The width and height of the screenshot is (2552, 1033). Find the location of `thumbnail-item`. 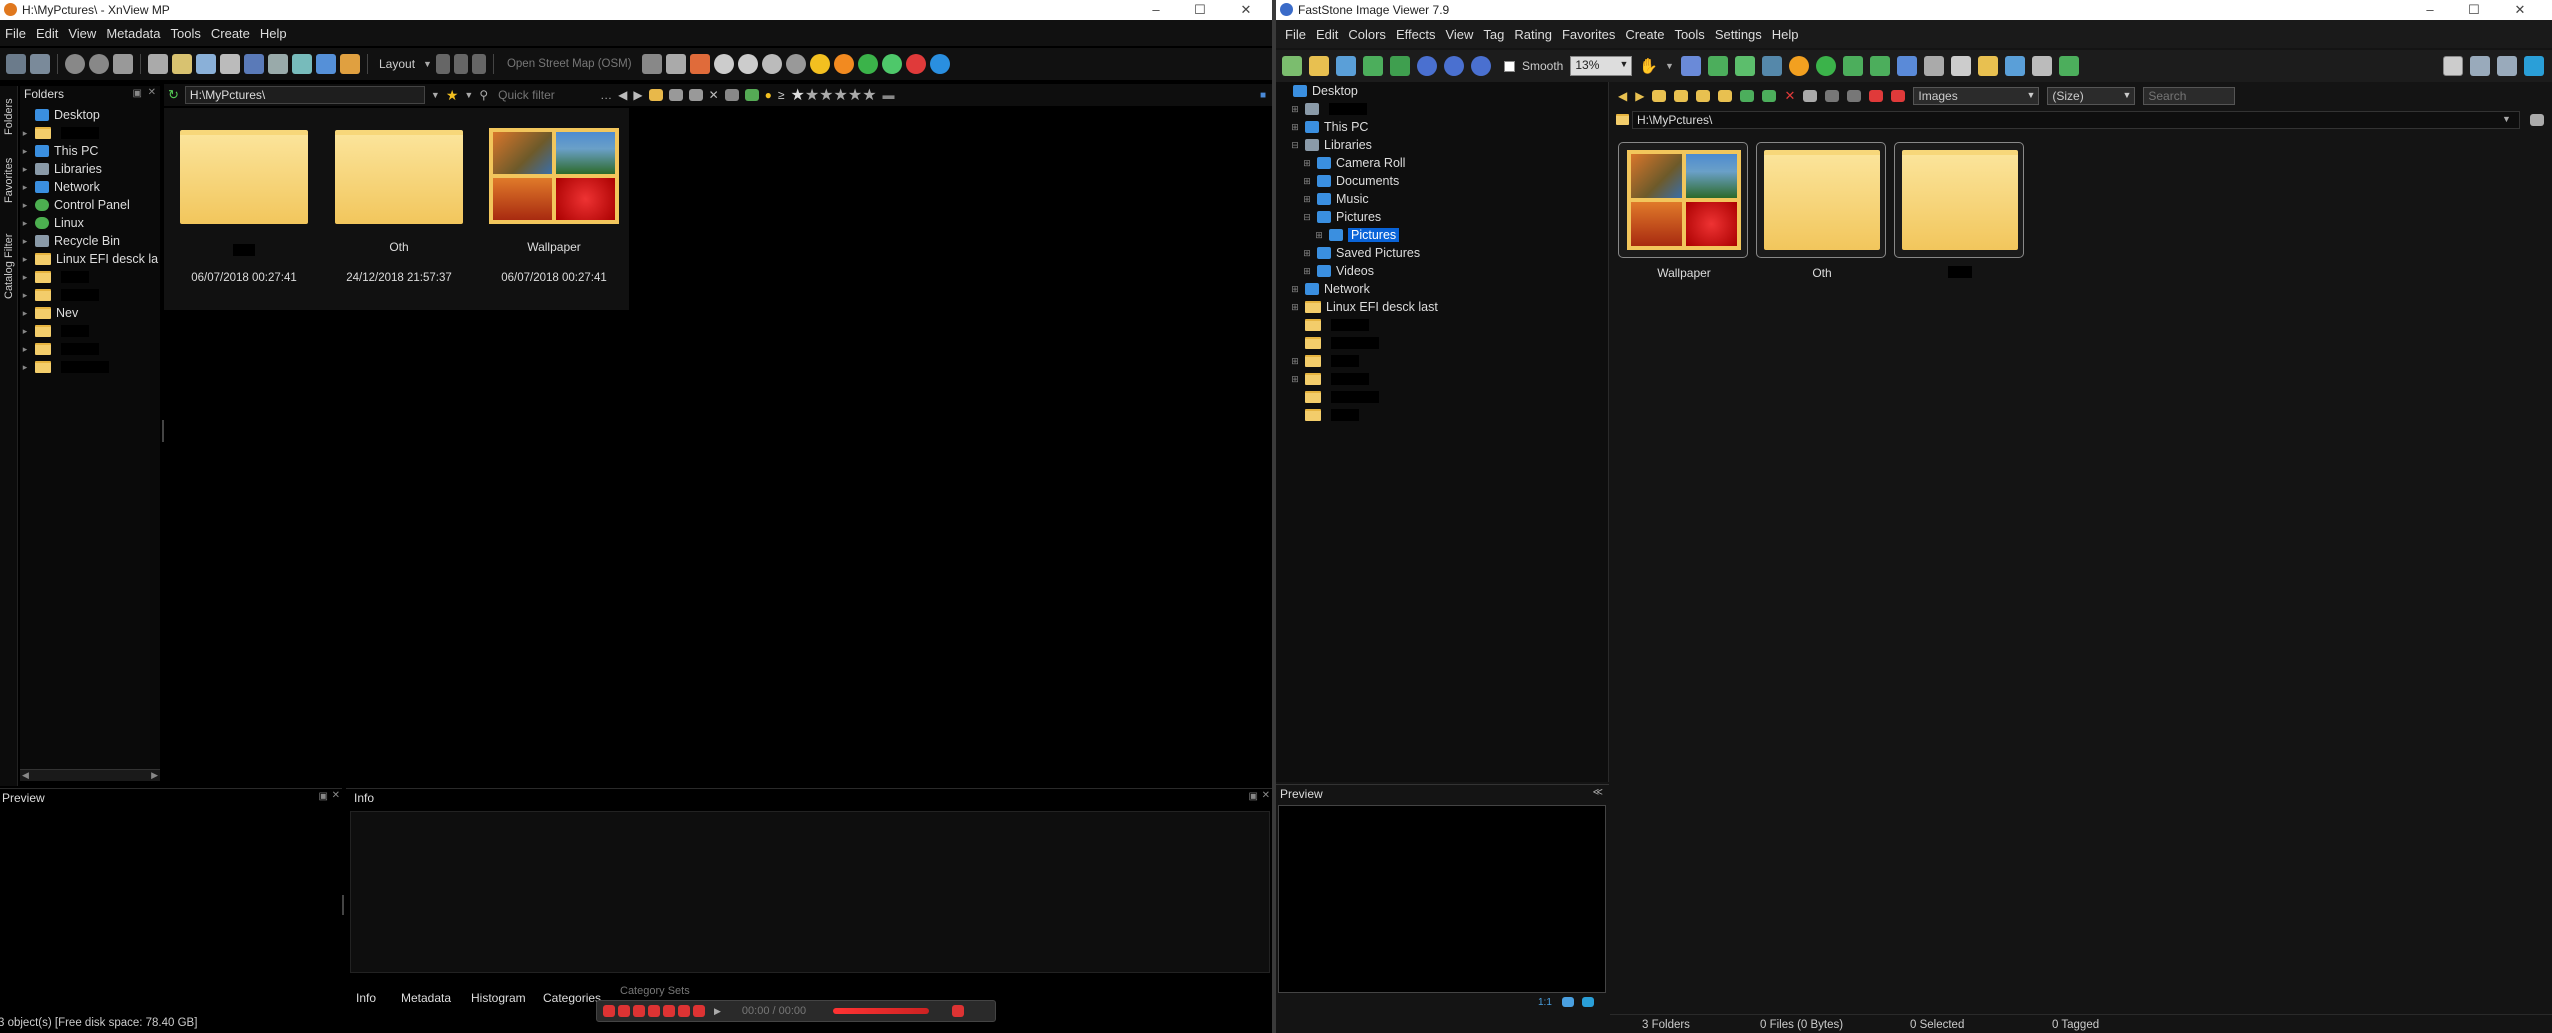

thumbnail-item is located at coordinates (1960, 216).